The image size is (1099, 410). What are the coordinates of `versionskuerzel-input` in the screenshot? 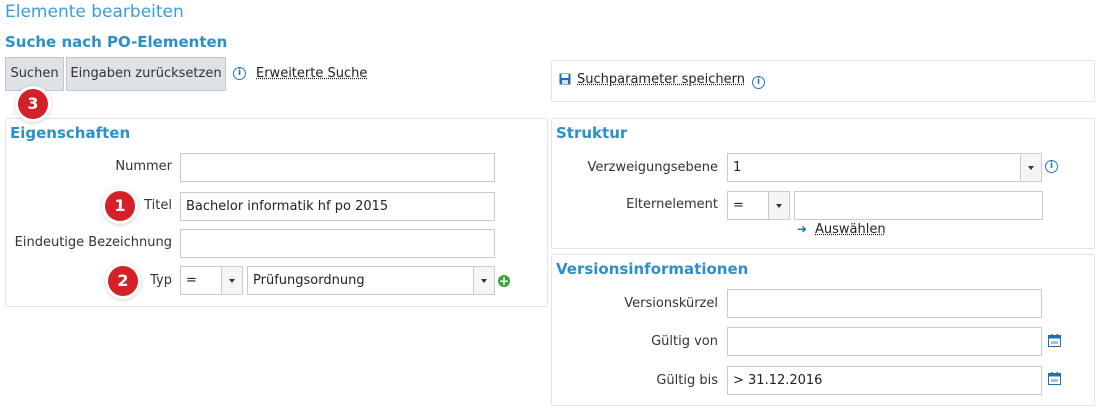 It's located at (884, 303).